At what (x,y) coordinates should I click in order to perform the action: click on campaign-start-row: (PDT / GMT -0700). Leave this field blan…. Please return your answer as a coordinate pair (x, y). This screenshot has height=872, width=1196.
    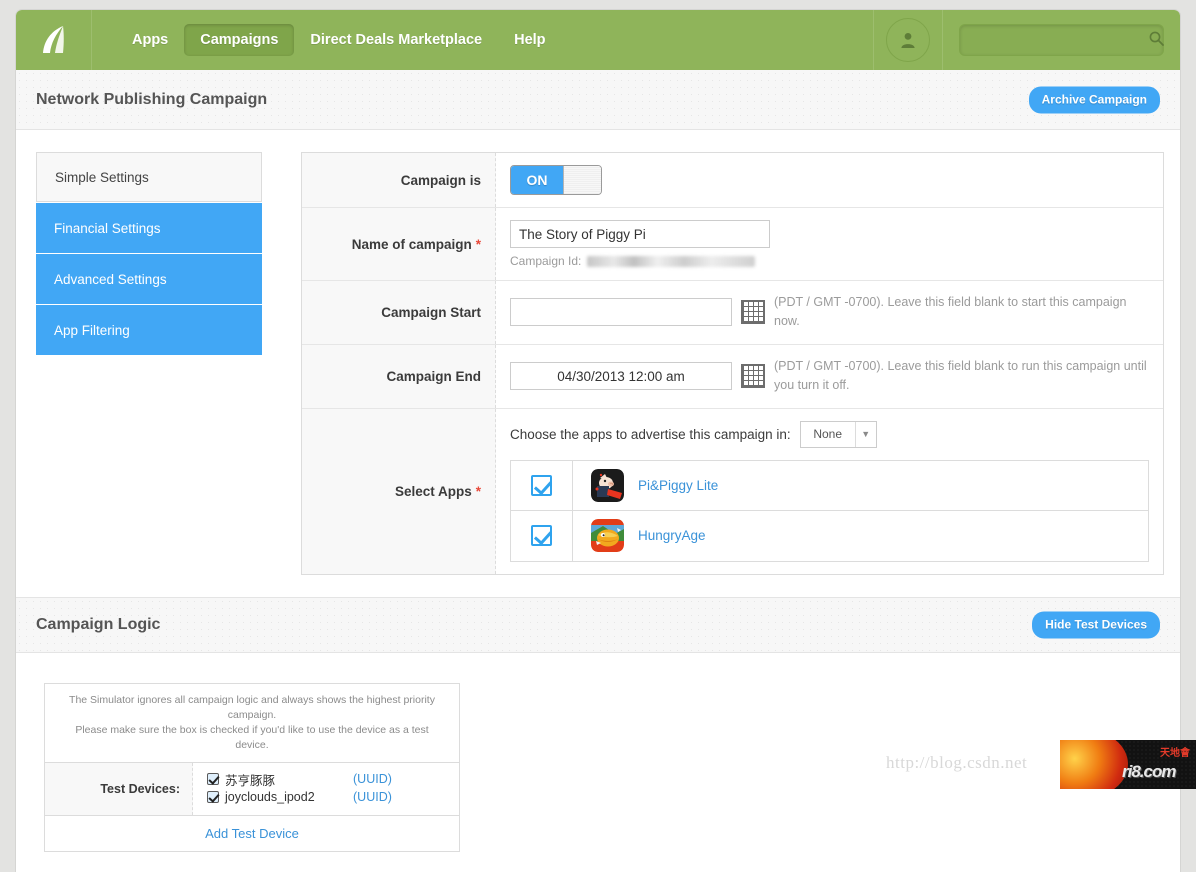
    Looking at the image, I should click on (829, 312).